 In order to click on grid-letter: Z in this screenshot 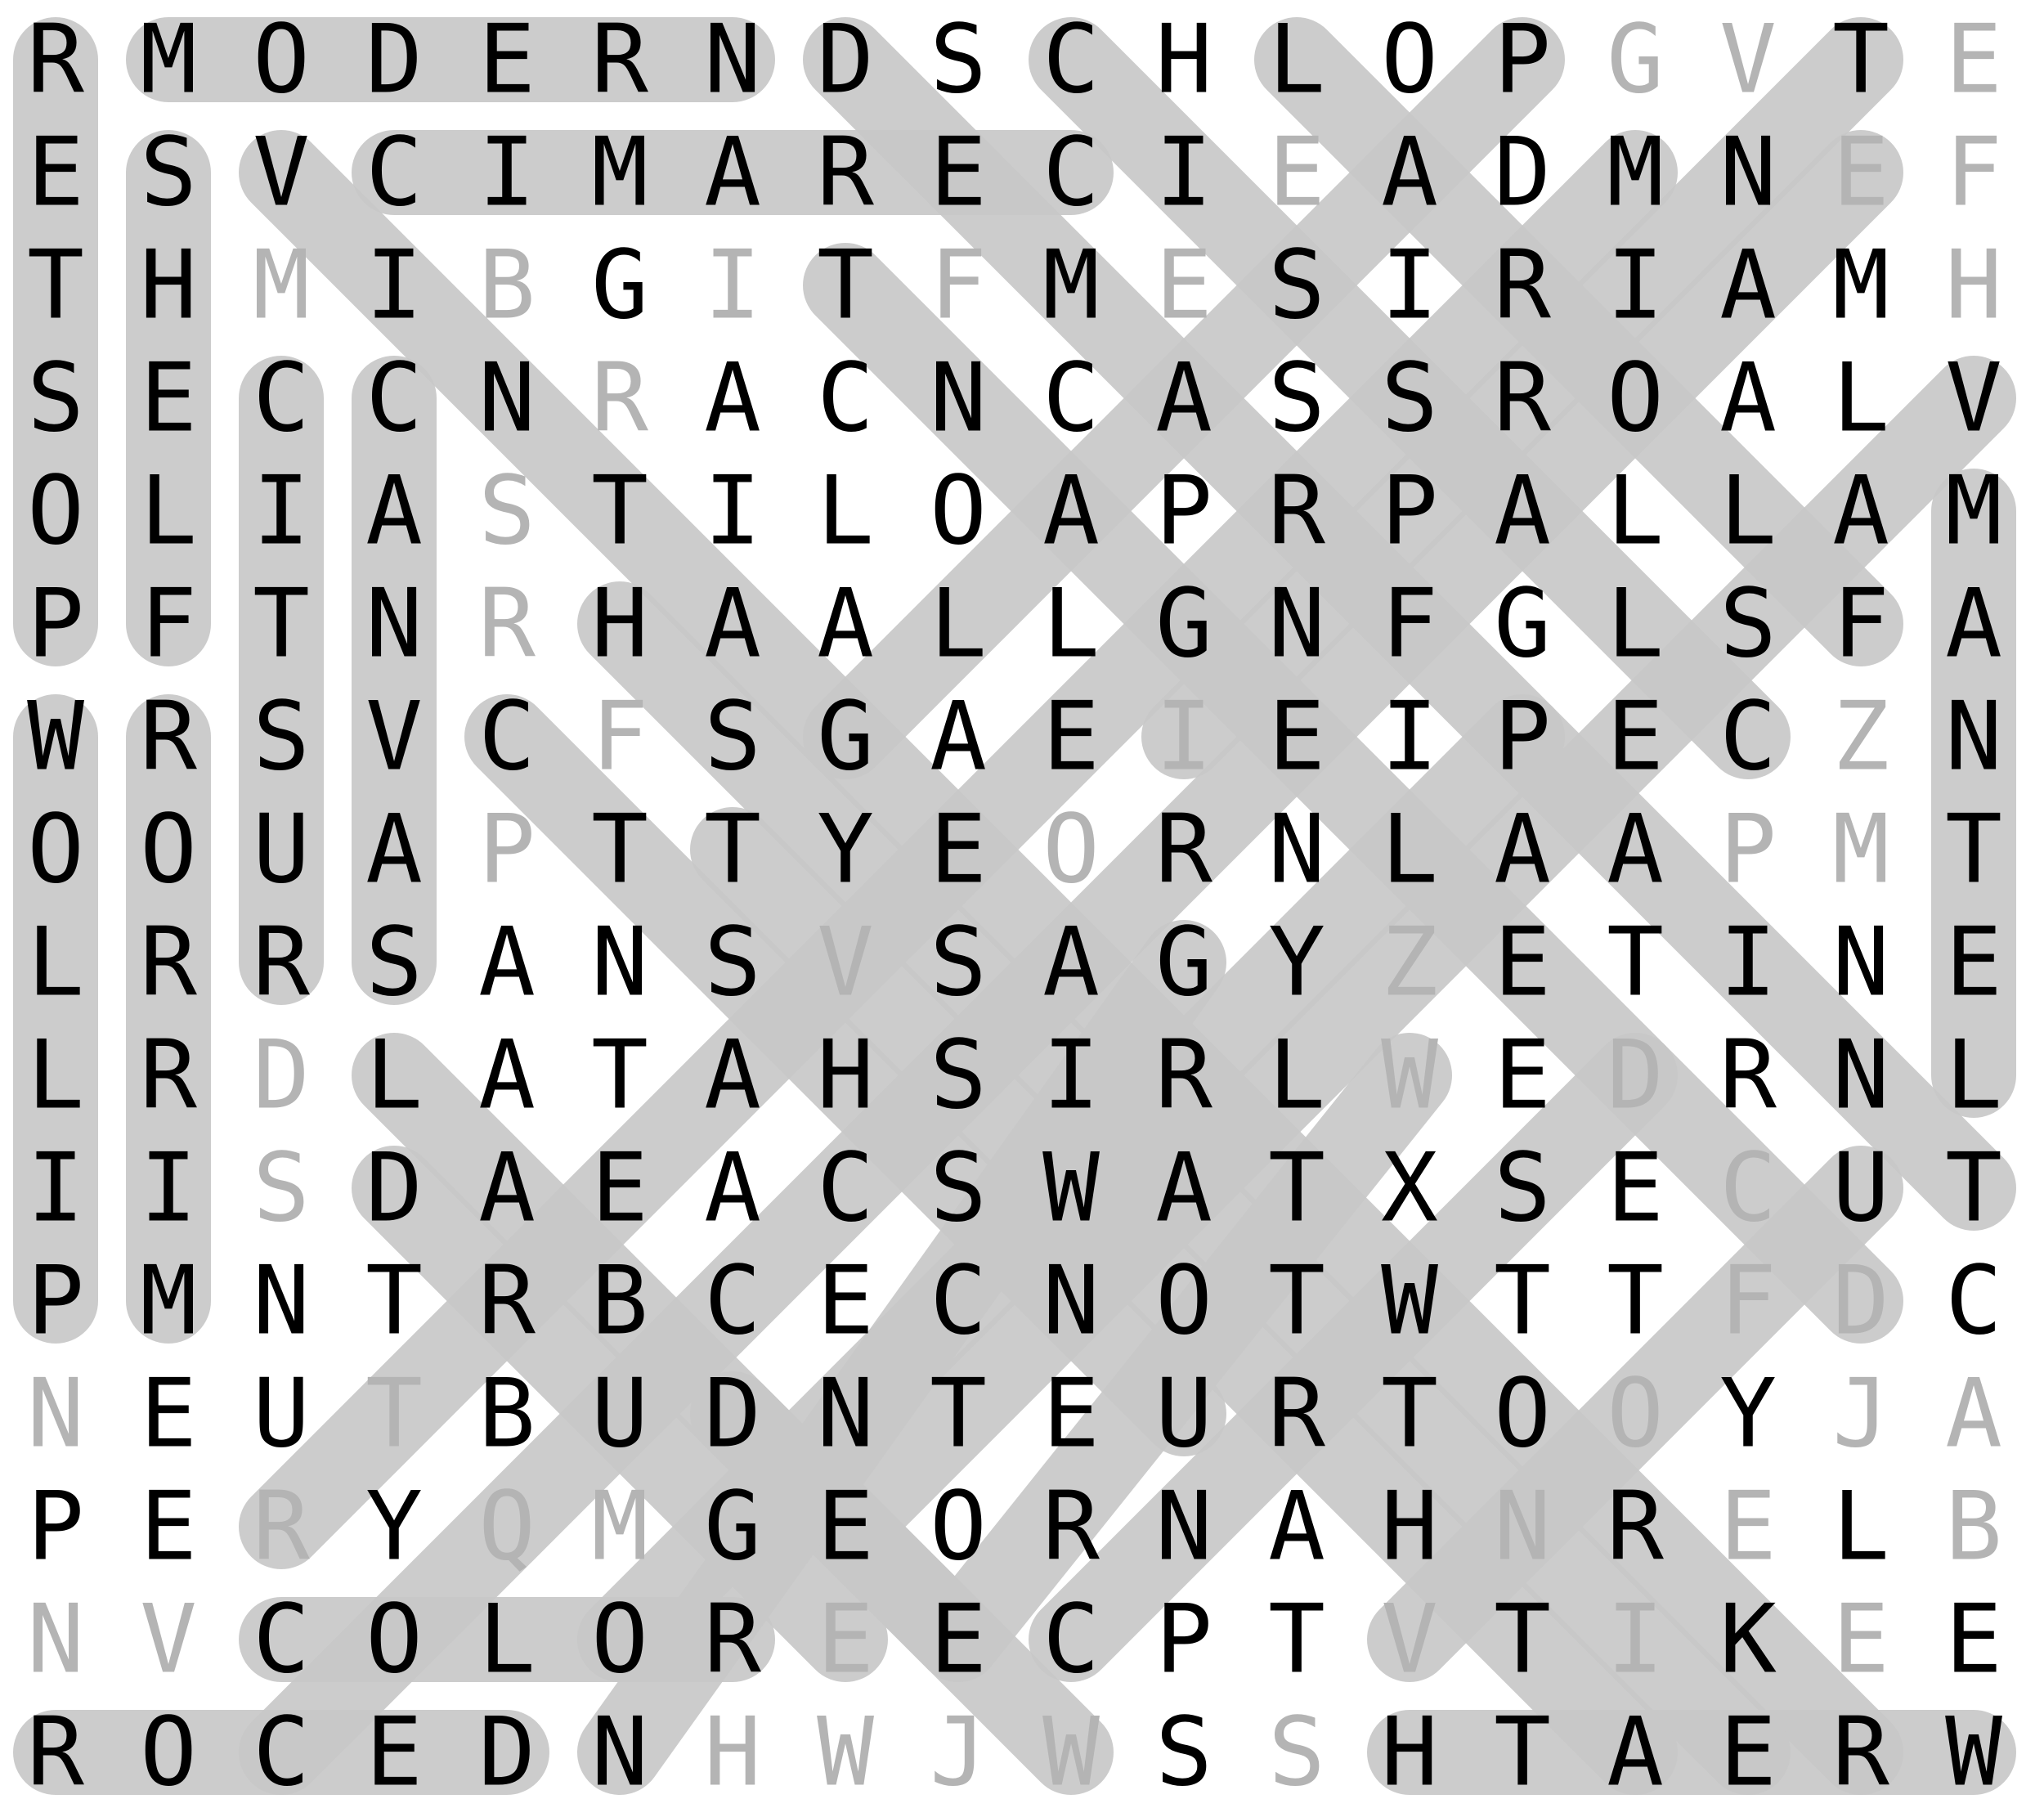, I will do `click(1409, 963)`.